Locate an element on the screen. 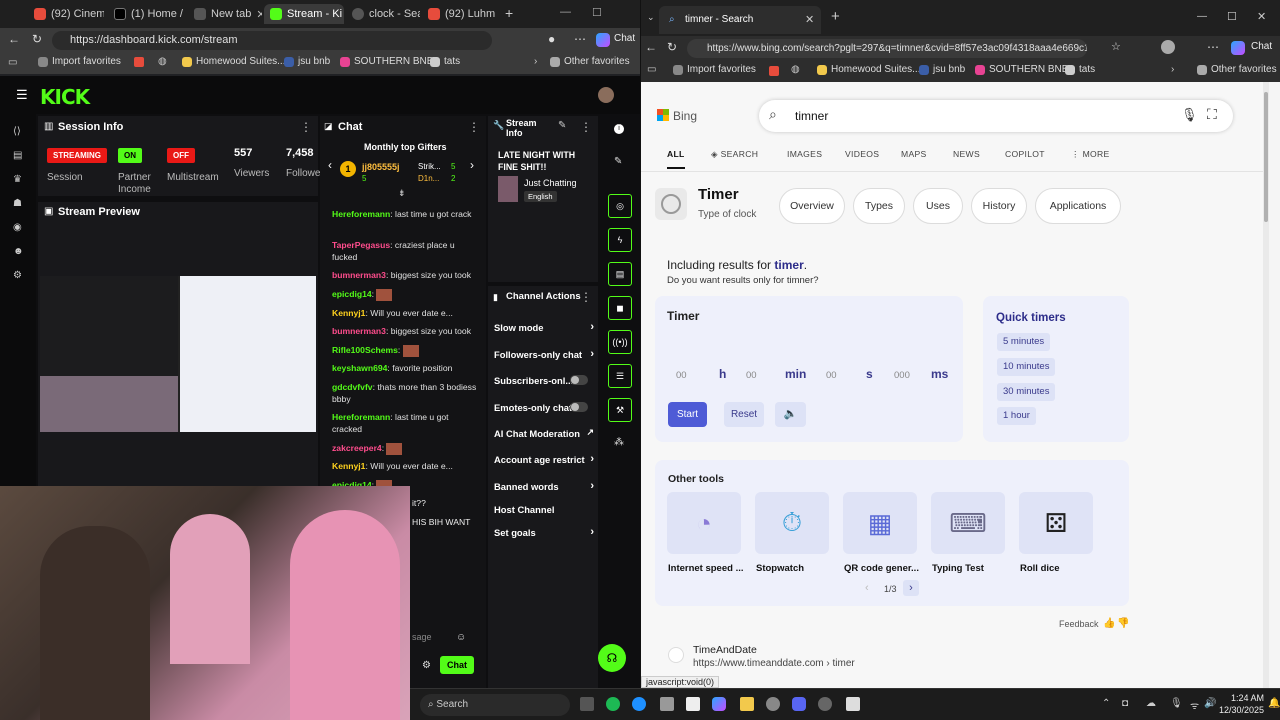  tool-typing-test: ⌨ is located at coordinates (968, 523).